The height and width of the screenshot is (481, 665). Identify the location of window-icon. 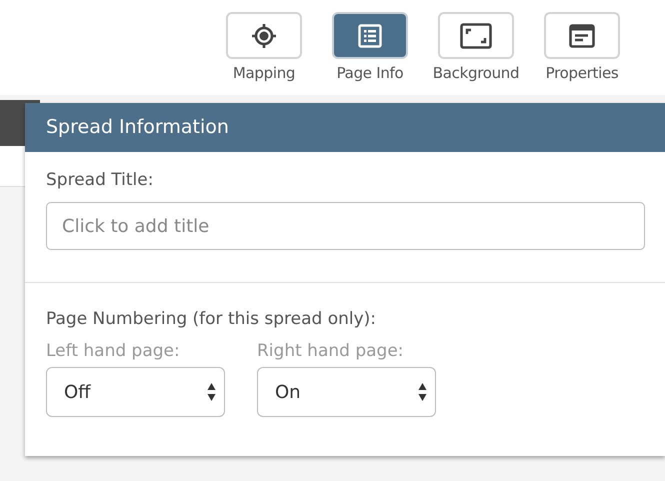
(582, 36).